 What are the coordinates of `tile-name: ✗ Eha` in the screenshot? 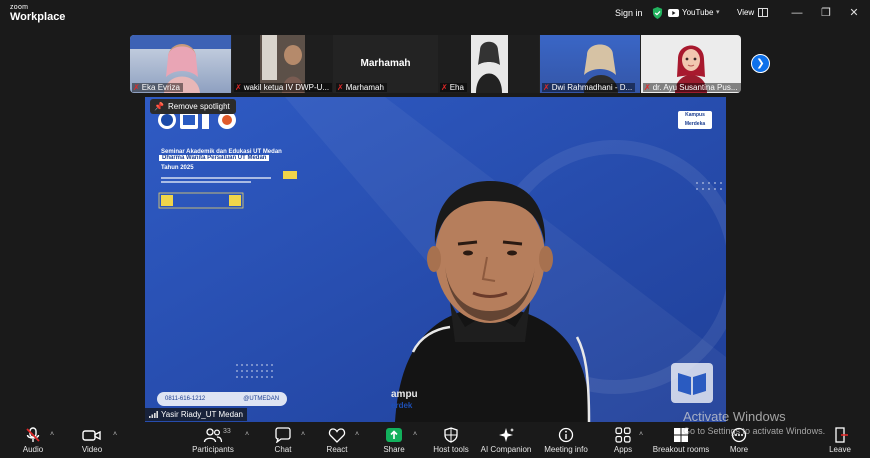 It's located at (453, 87).